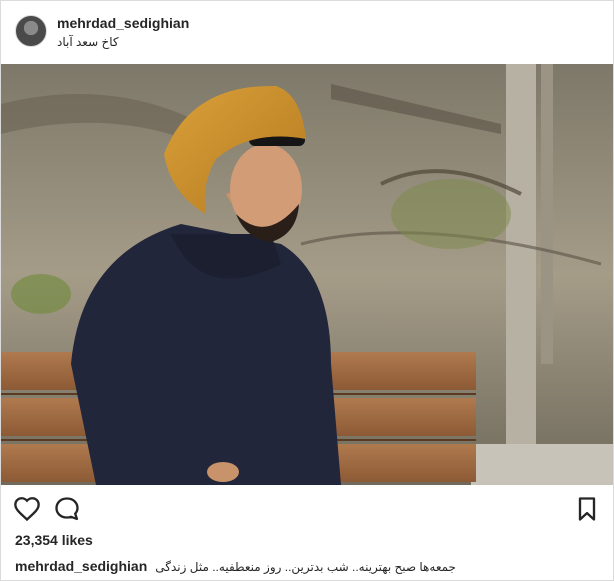 The width and height of the screenshot is (614, 581). I want to click on heart-icon, so click(27, 509).